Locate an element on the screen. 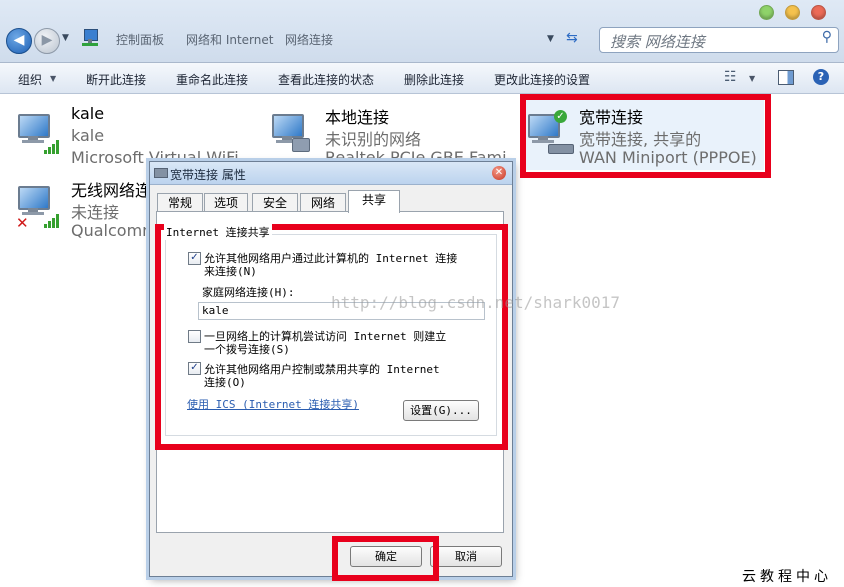 The image size is (844, 587). connection-broadband: ✓ 宽带连接 宽带连接, 共享的 WAN Miniport (PPPOE) is located at coordinates (644, 135).